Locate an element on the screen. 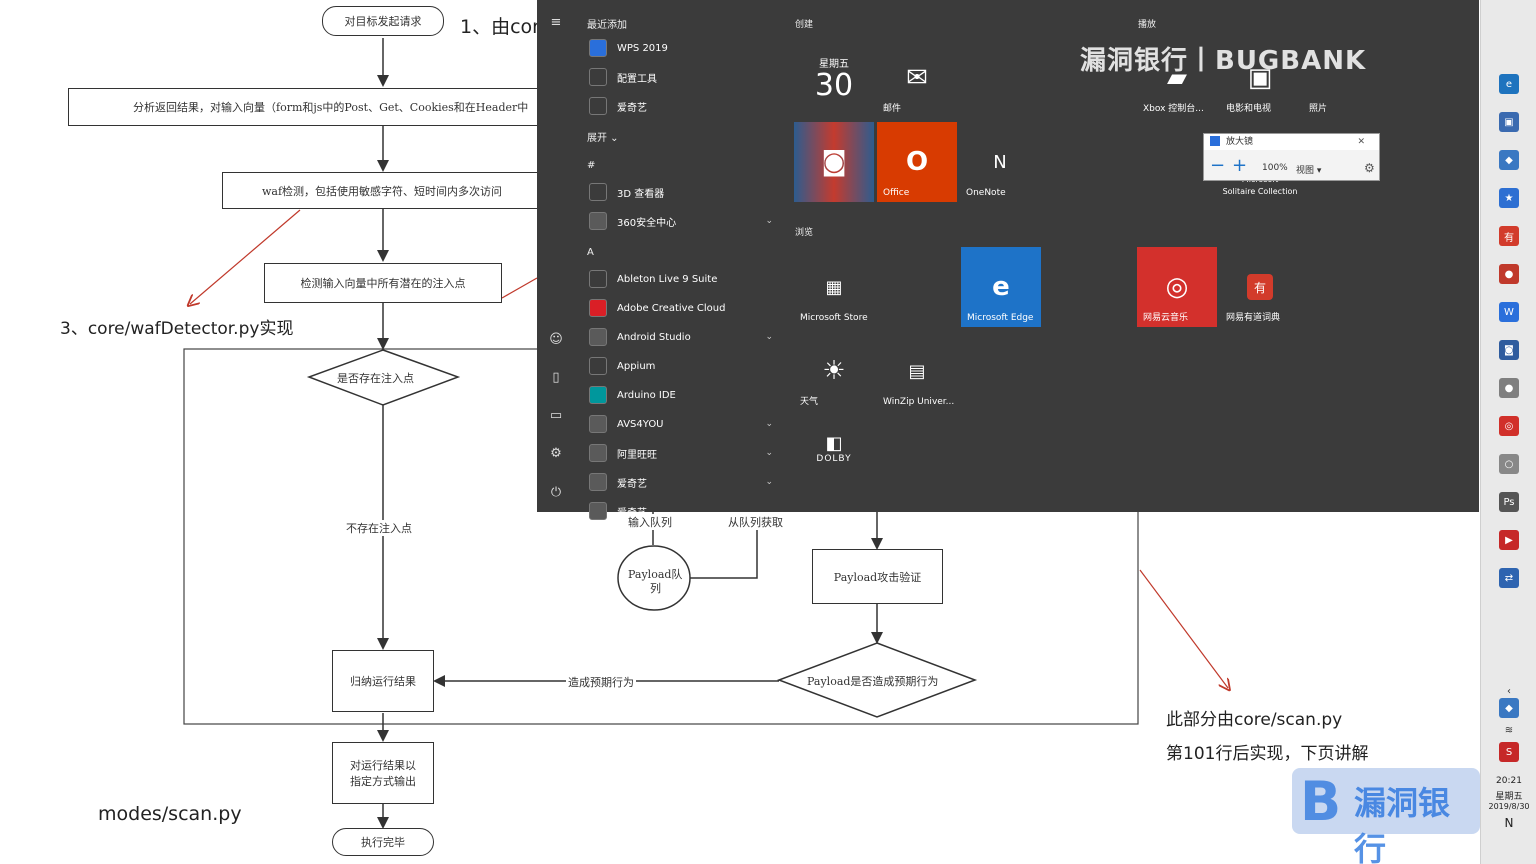  camera-app-icon: ◙ is located at coordinates (1509, 350).